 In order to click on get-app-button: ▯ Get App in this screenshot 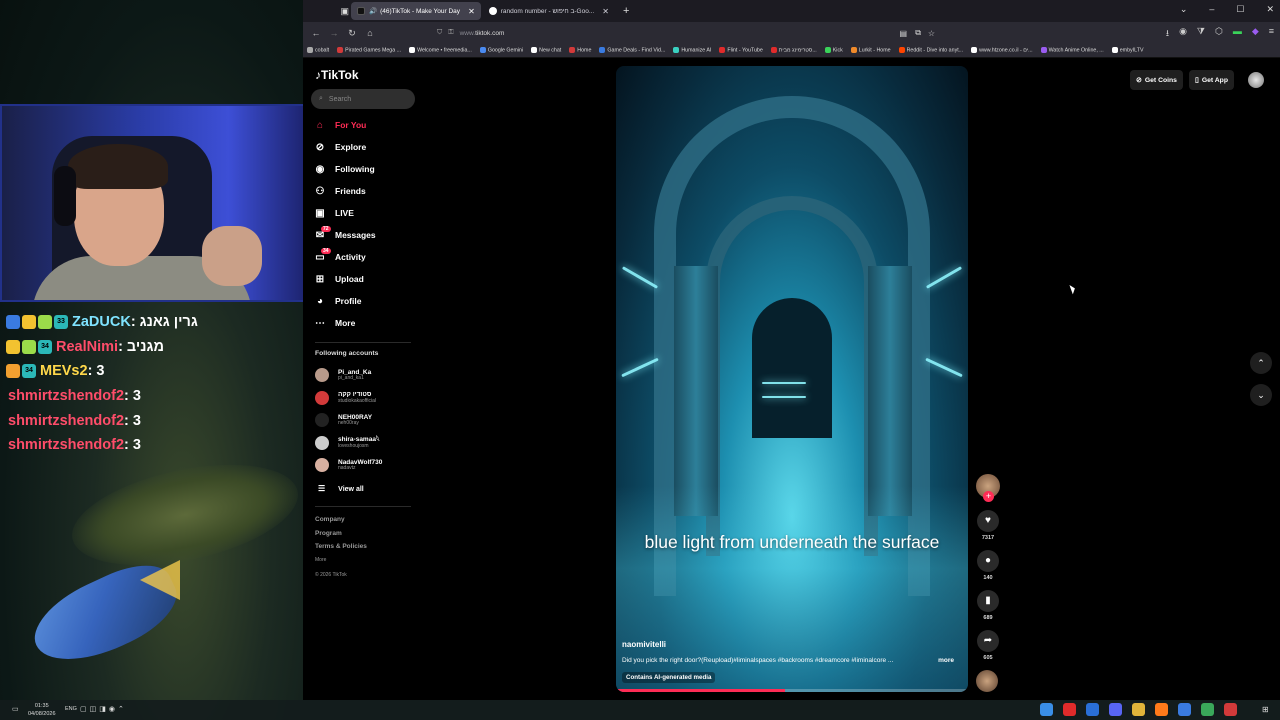, I will do `click(1211, 80)`.